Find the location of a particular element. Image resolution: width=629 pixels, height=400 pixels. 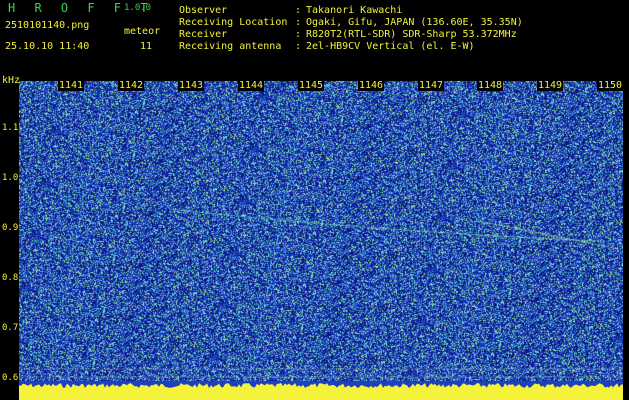

meteor-label: meteor is located at coordinates (142, 31).